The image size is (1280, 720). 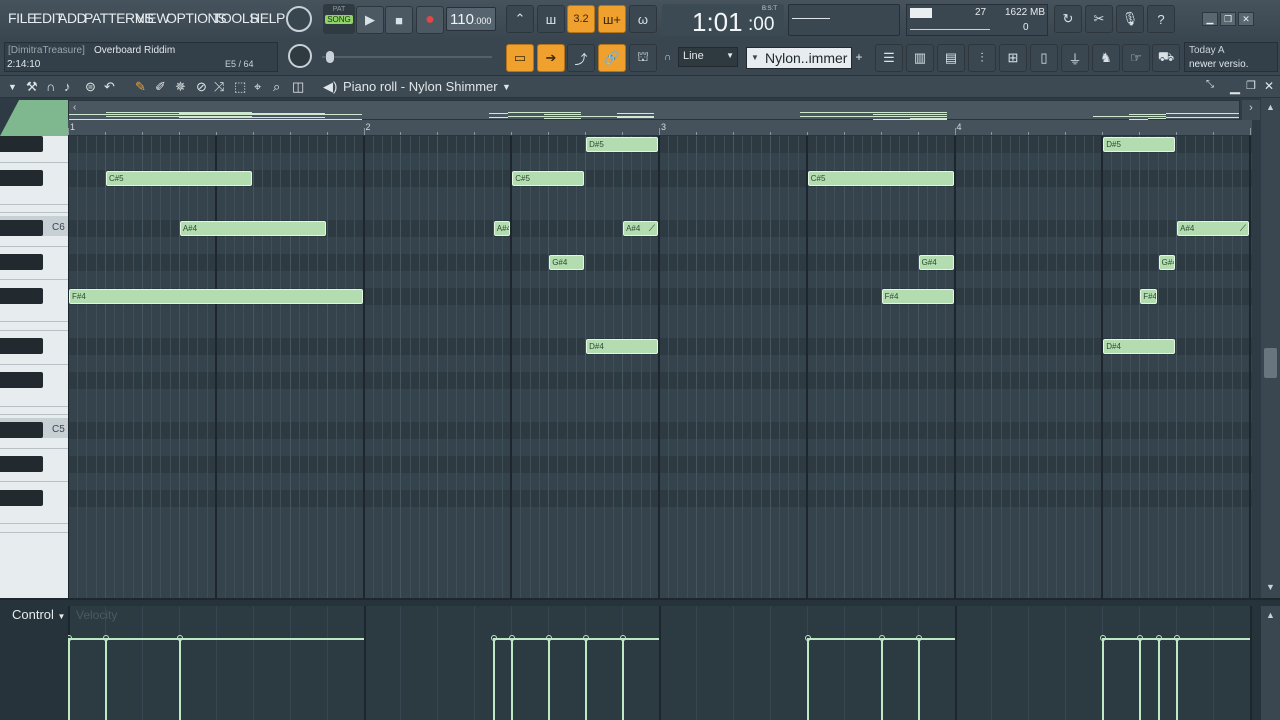 What do you see at coordinates (951, 58) in the screenshot?
I see `channel-rack-button: ▤` at bounding box center [951, 58].